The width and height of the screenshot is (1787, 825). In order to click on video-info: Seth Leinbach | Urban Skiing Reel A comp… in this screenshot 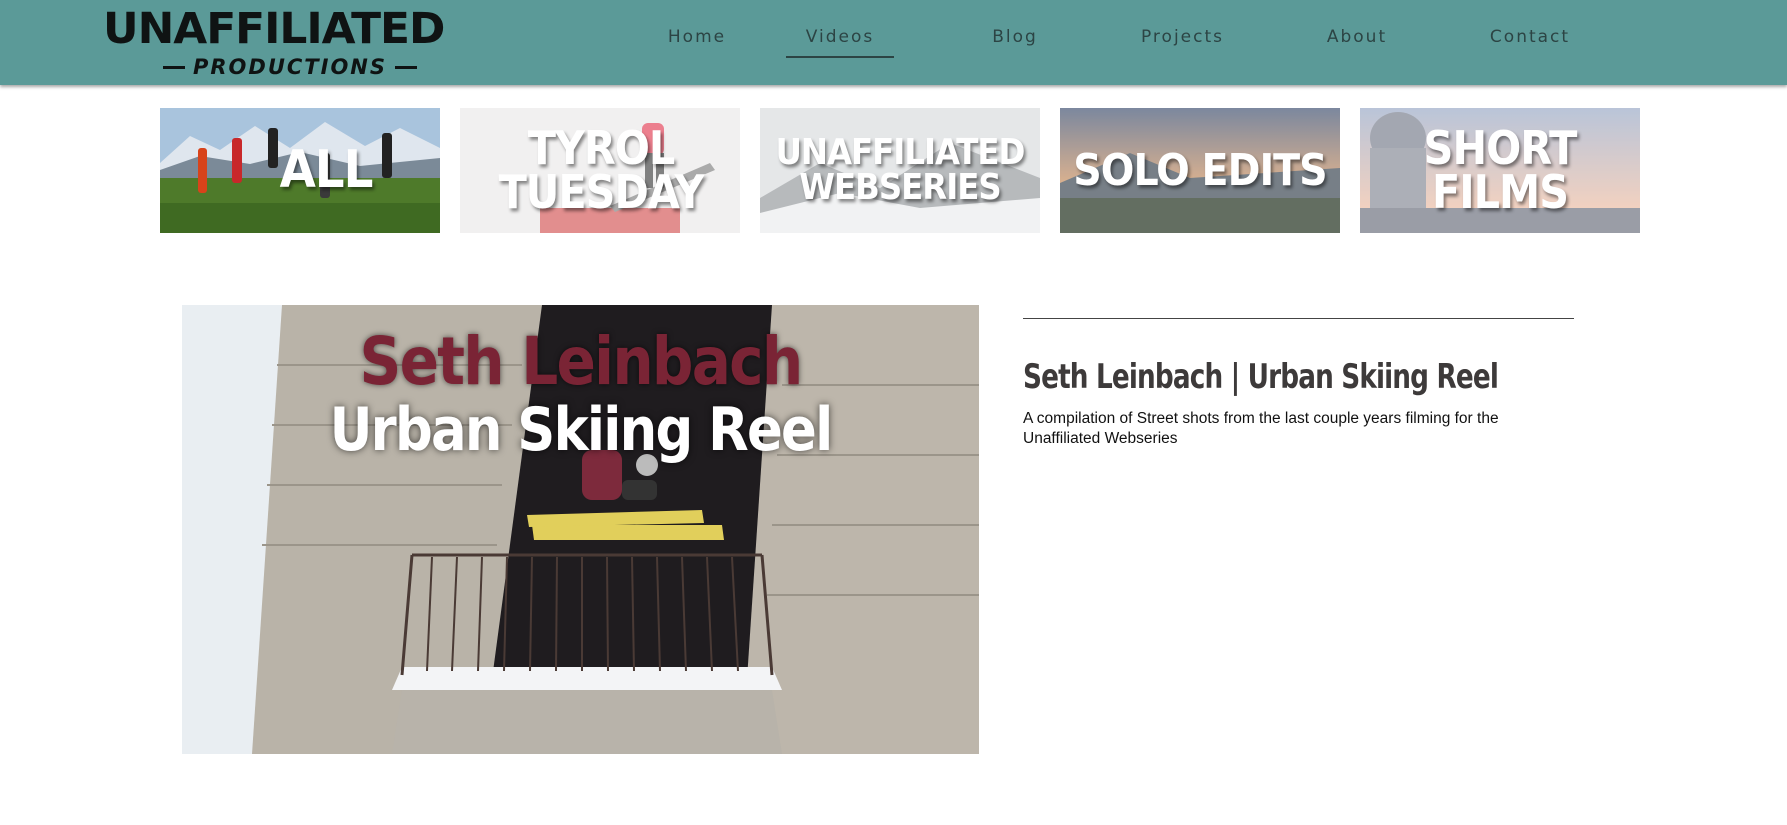, I will do `click(1299, 383)`.